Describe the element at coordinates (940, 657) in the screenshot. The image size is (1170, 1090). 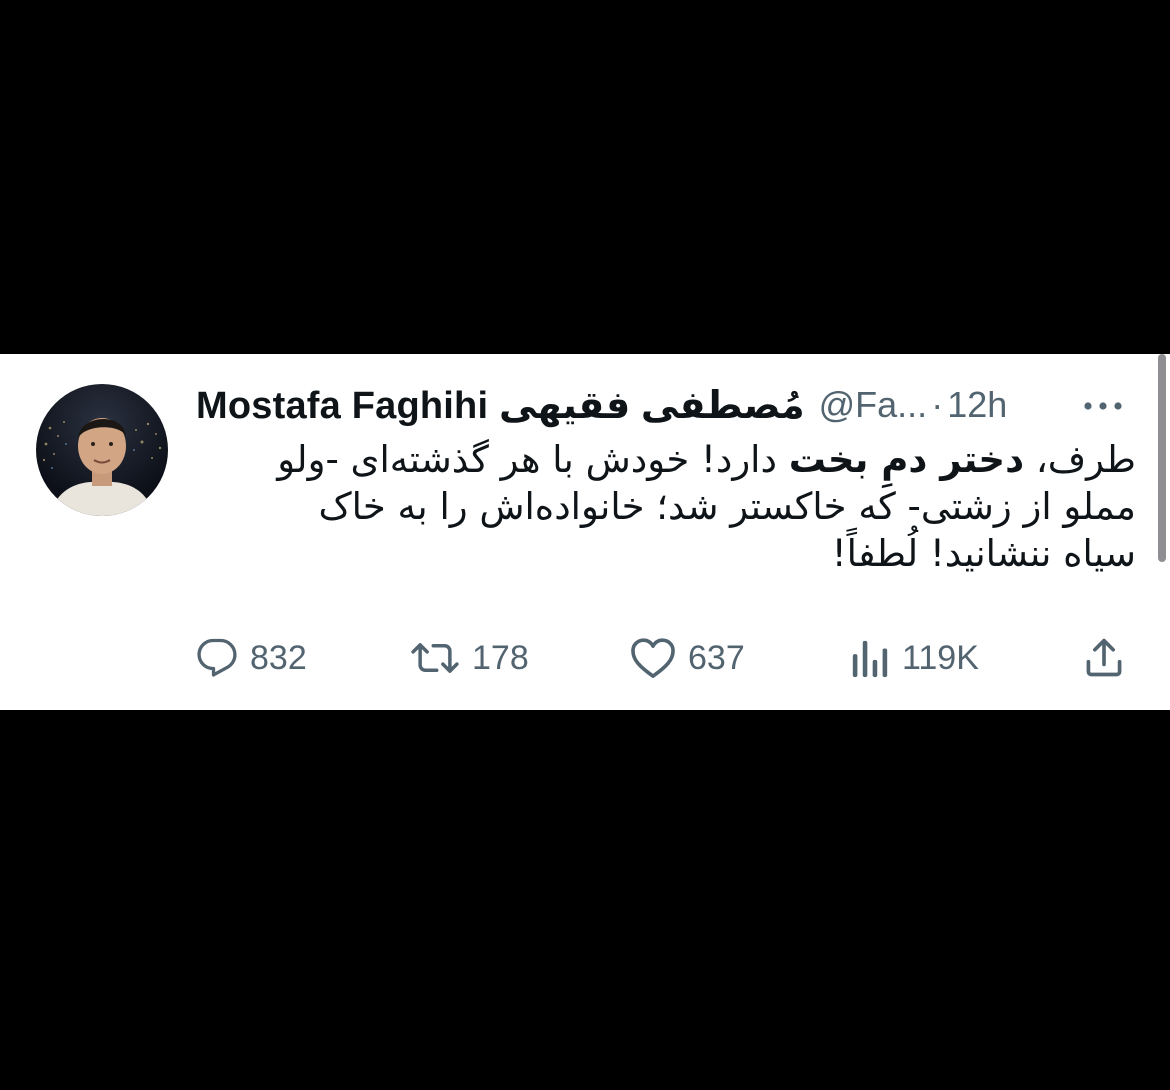
I see `views-count: 119K` at that location.